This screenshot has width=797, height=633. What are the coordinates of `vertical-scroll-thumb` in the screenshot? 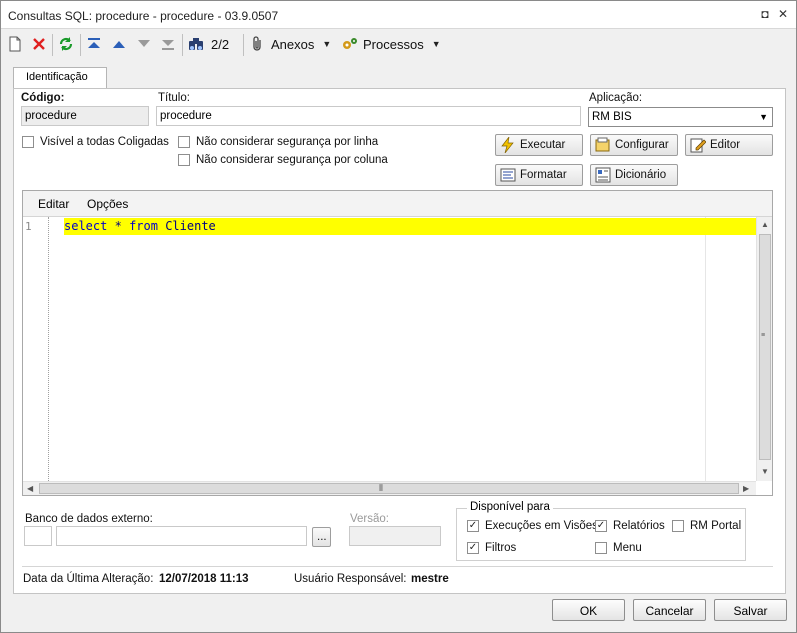 It's located at (765, 347).